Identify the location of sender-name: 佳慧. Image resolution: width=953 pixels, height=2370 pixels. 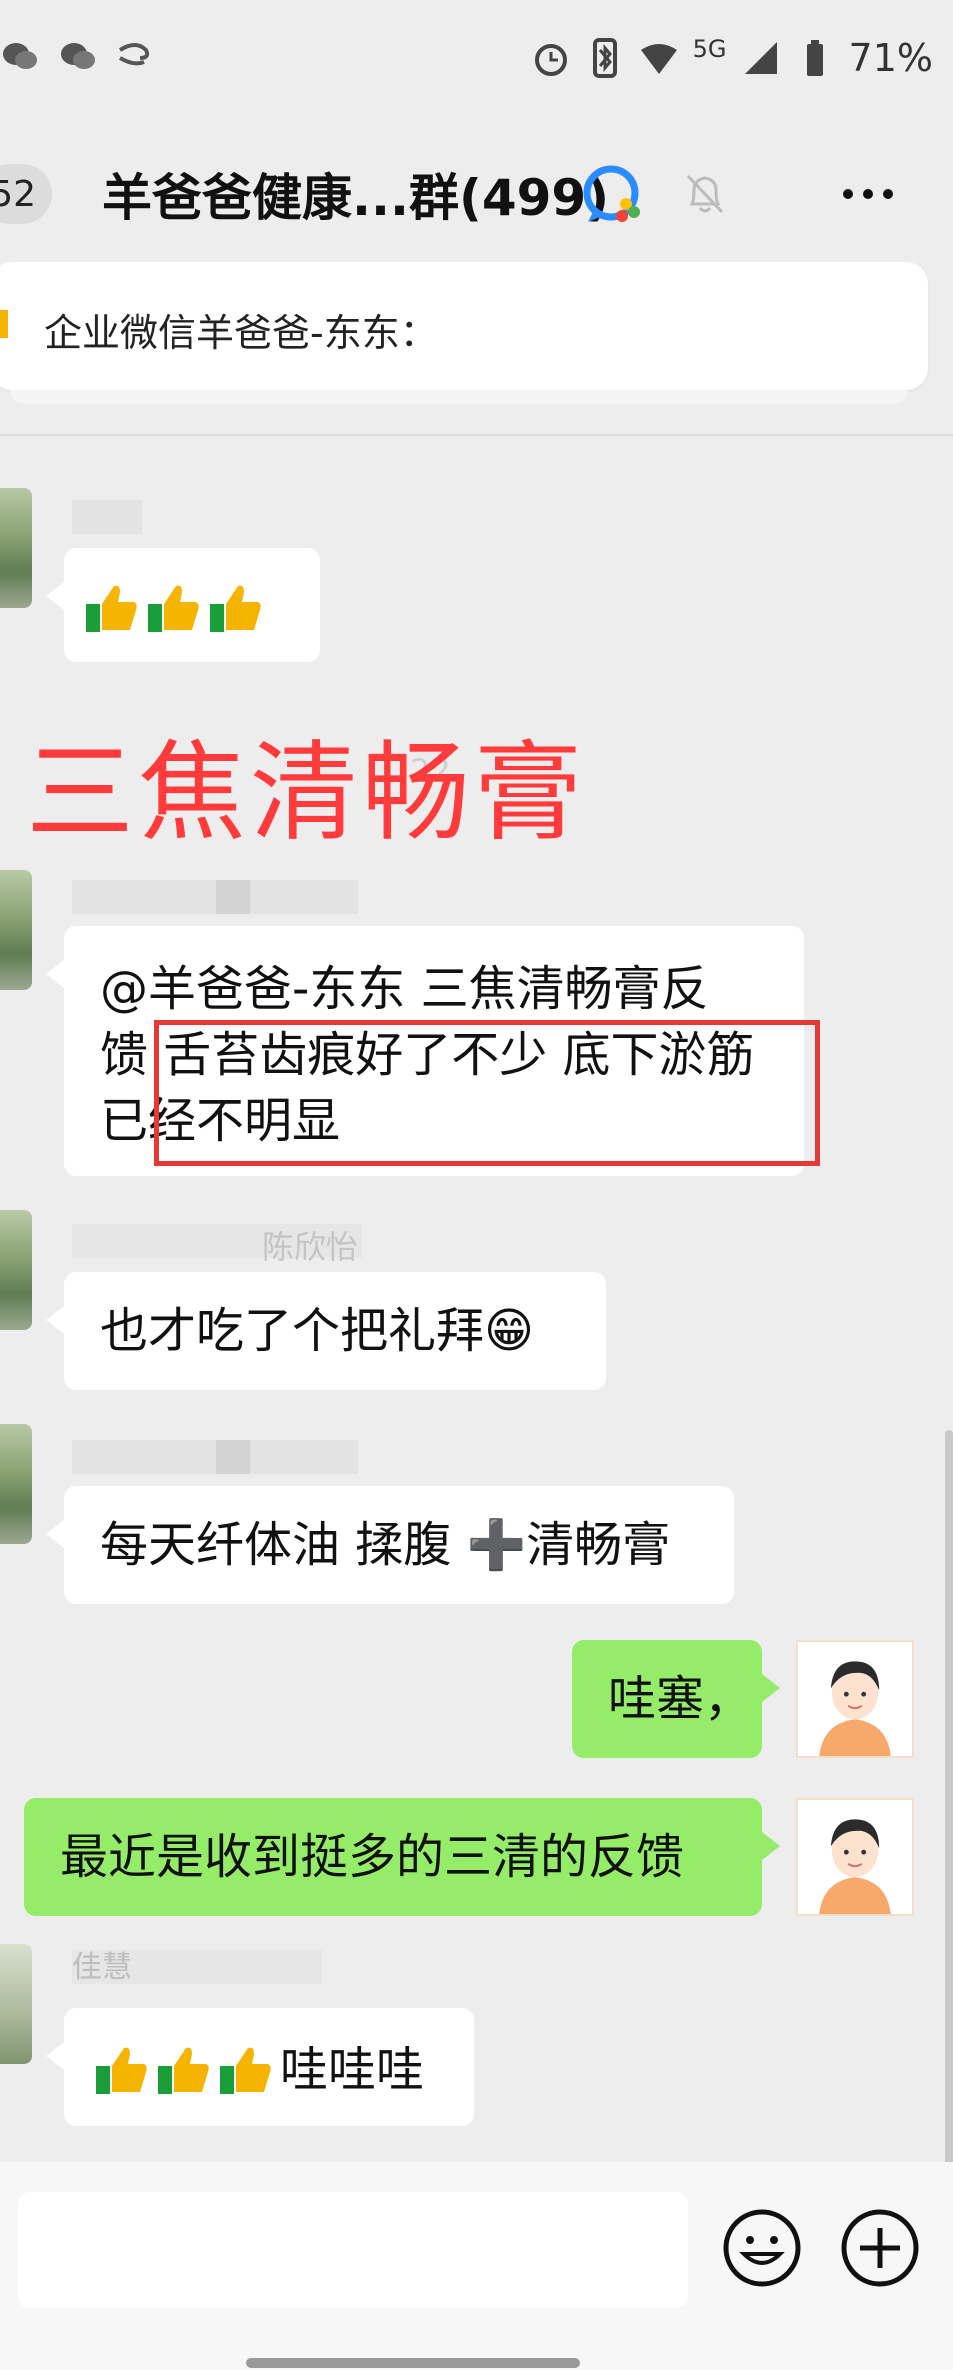
(102, 1967).